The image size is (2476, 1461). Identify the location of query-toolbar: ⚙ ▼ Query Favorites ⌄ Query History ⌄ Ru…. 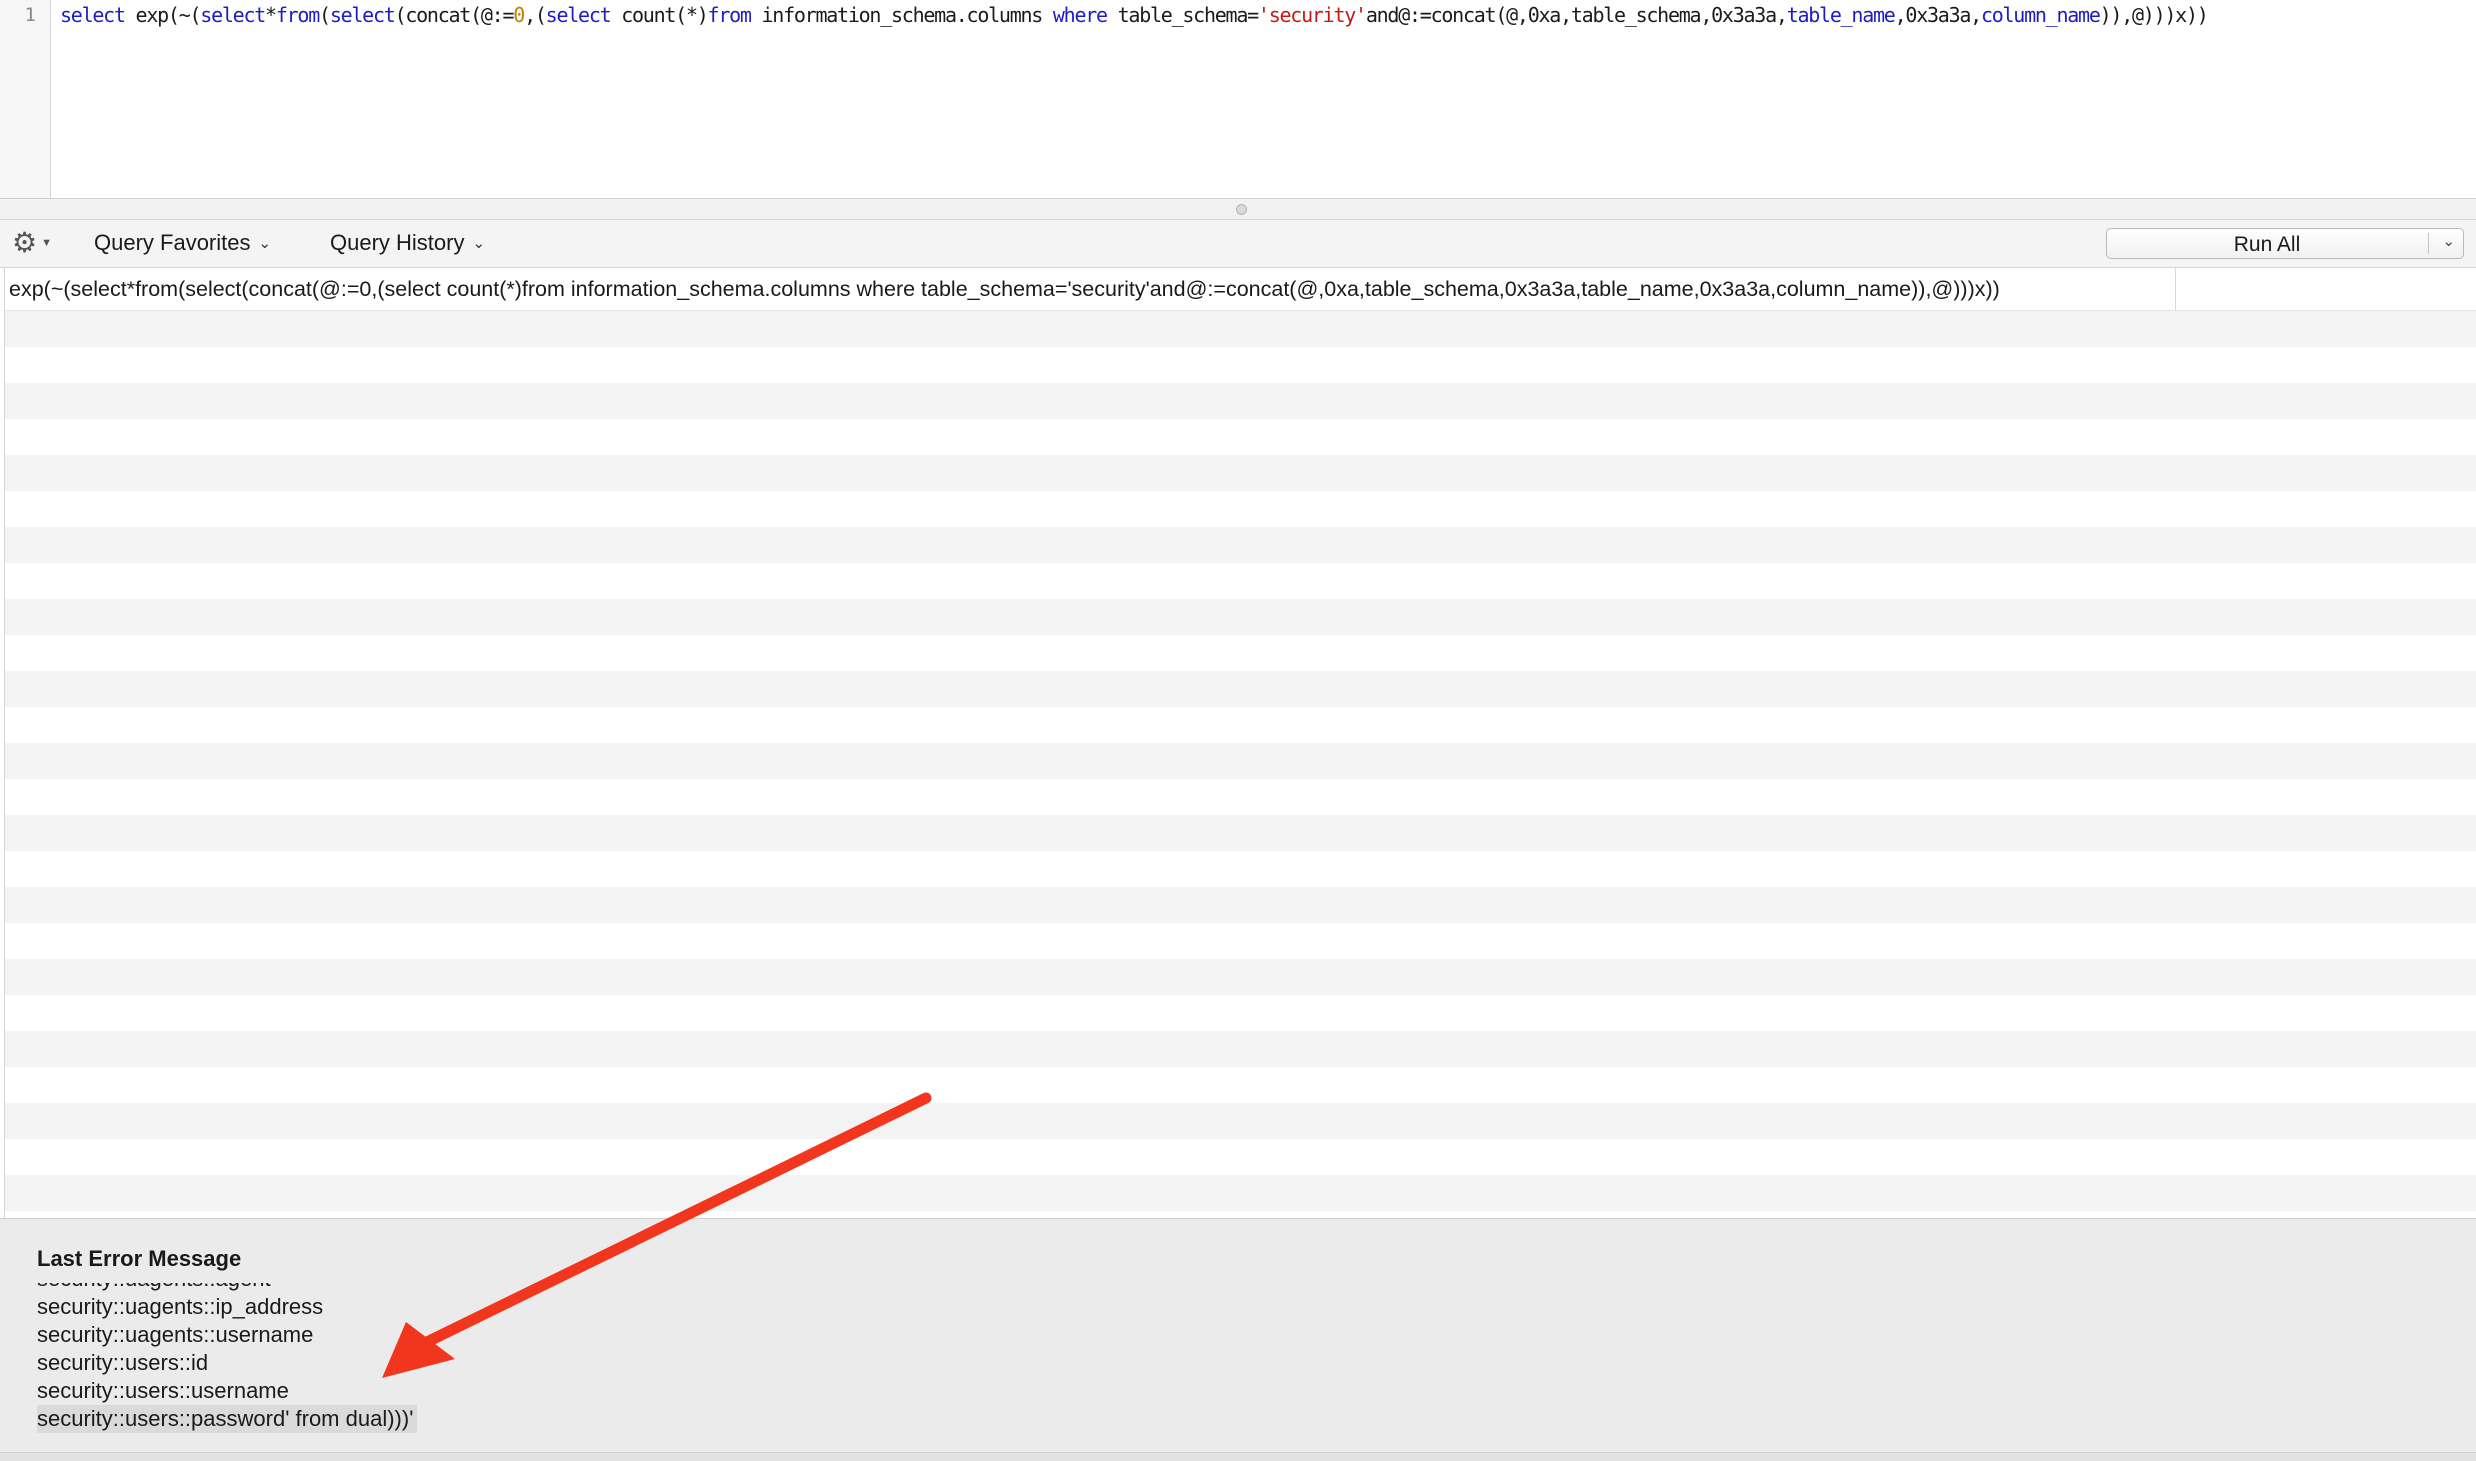
(1238, 244).